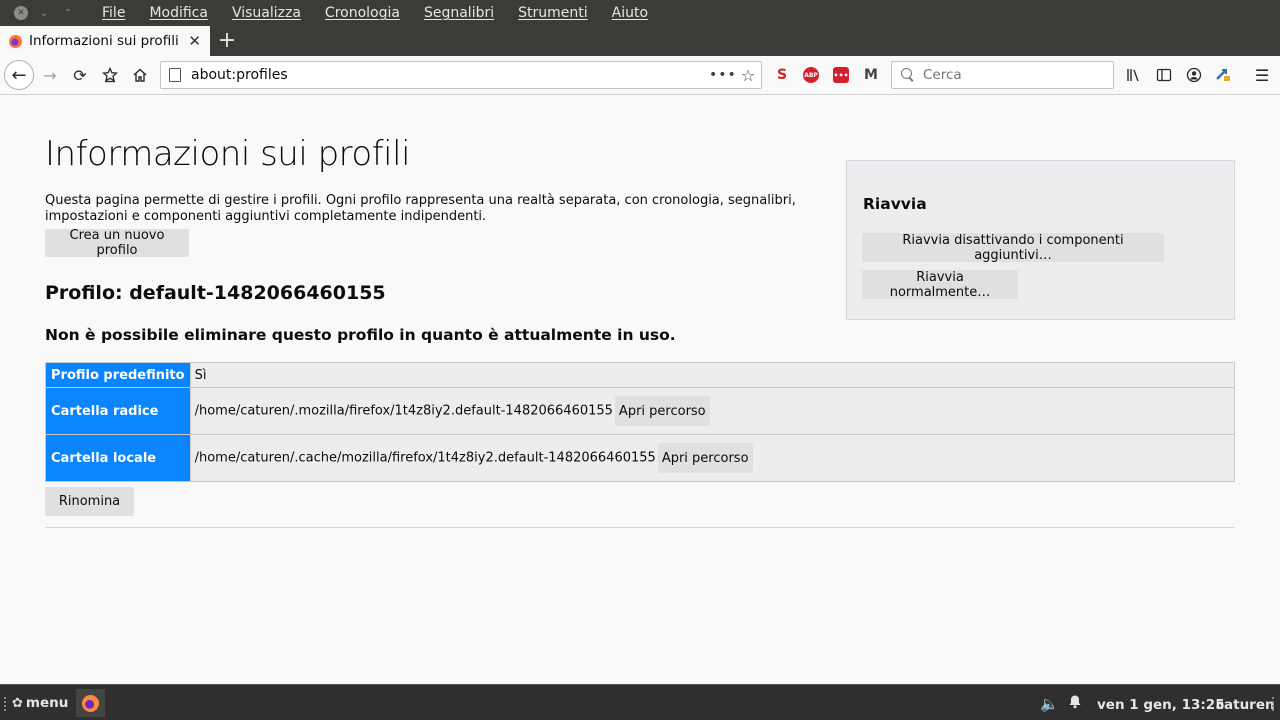 The width and height of the screenshot is (1280, 720). I want to click on reload-button: ⟳, so click(80, 75).